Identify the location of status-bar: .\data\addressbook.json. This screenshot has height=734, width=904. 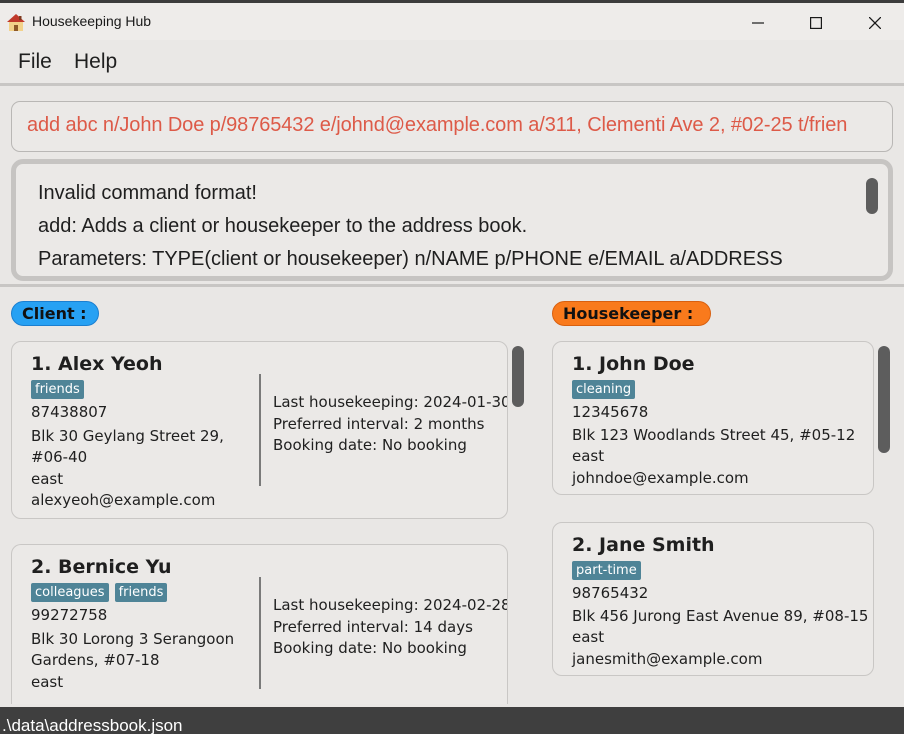
(452, 720).